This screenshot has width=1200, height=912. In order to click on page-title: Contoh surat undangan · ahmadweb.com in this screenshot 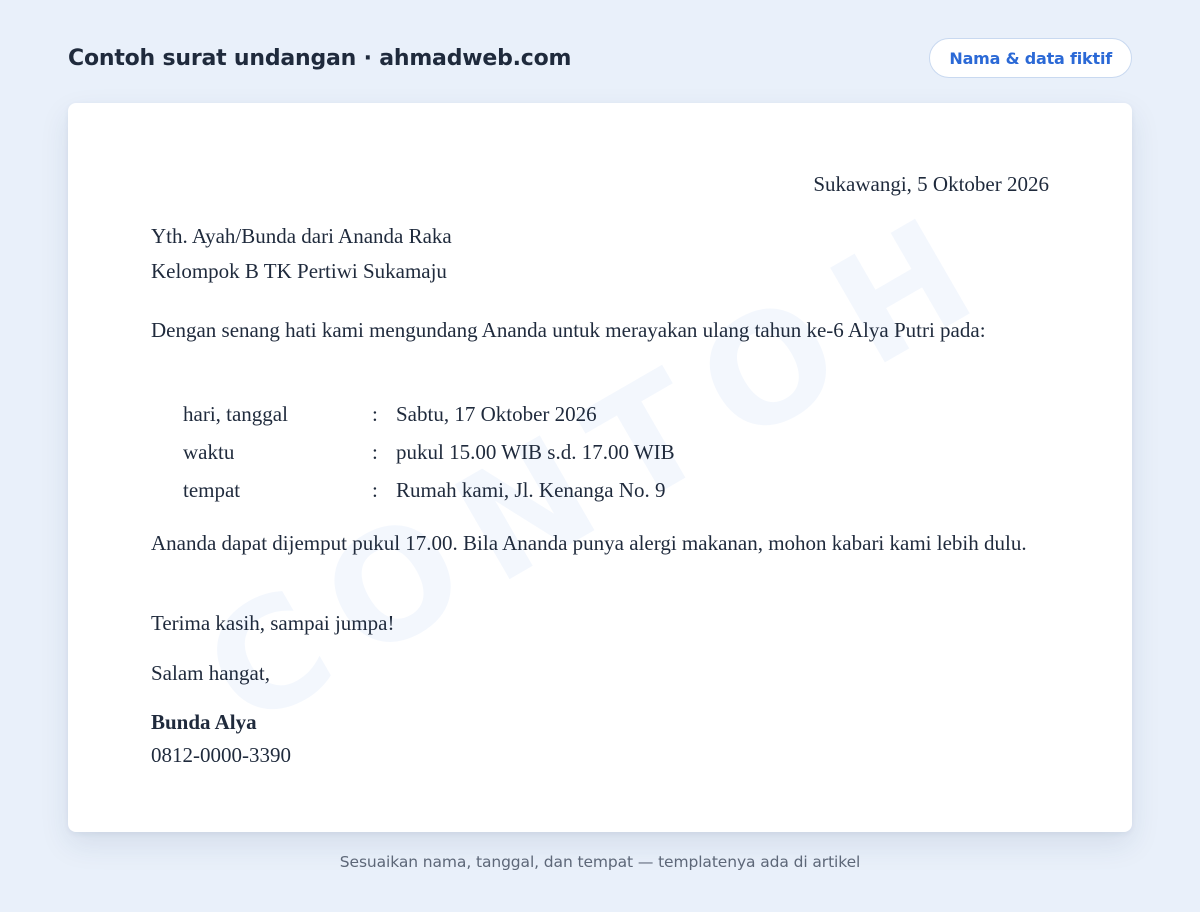, I will do `click(320, 58)`.